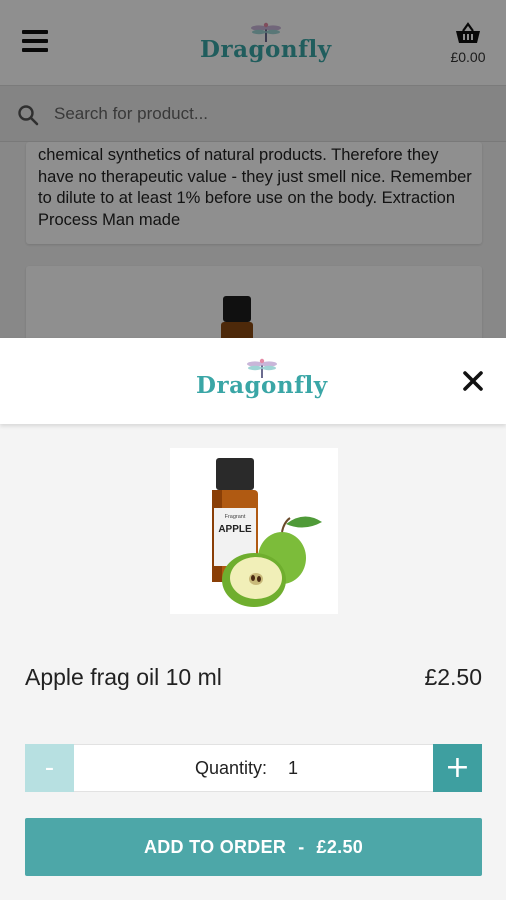 The height and width of the screenshot is (900, 506). Describe the element at coordinates (231, 768) in the screenshot. I see `quantity-label: Quantity:` at that location.